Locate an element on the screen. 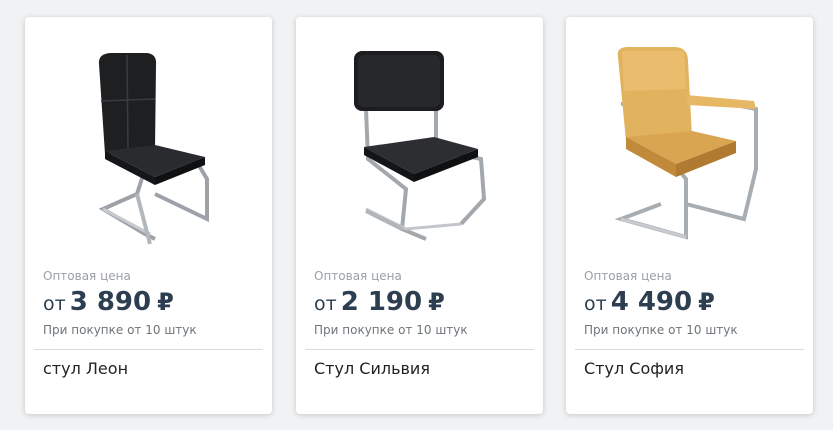 This screenshot has width=833, height=430. price: от 3 890 ₽ is located at coordinates (108, 302).